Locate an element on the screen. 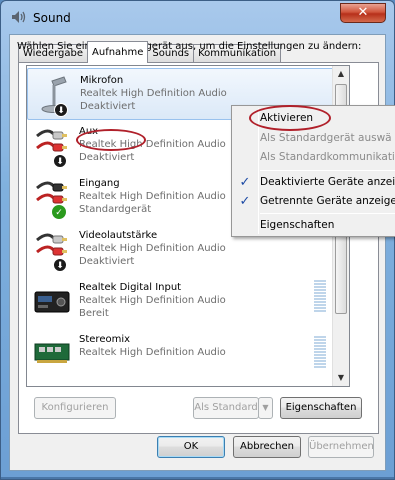 This screenshot has width=395, height=480. device-status: Standardgerät is located at coordinates (115, 209).